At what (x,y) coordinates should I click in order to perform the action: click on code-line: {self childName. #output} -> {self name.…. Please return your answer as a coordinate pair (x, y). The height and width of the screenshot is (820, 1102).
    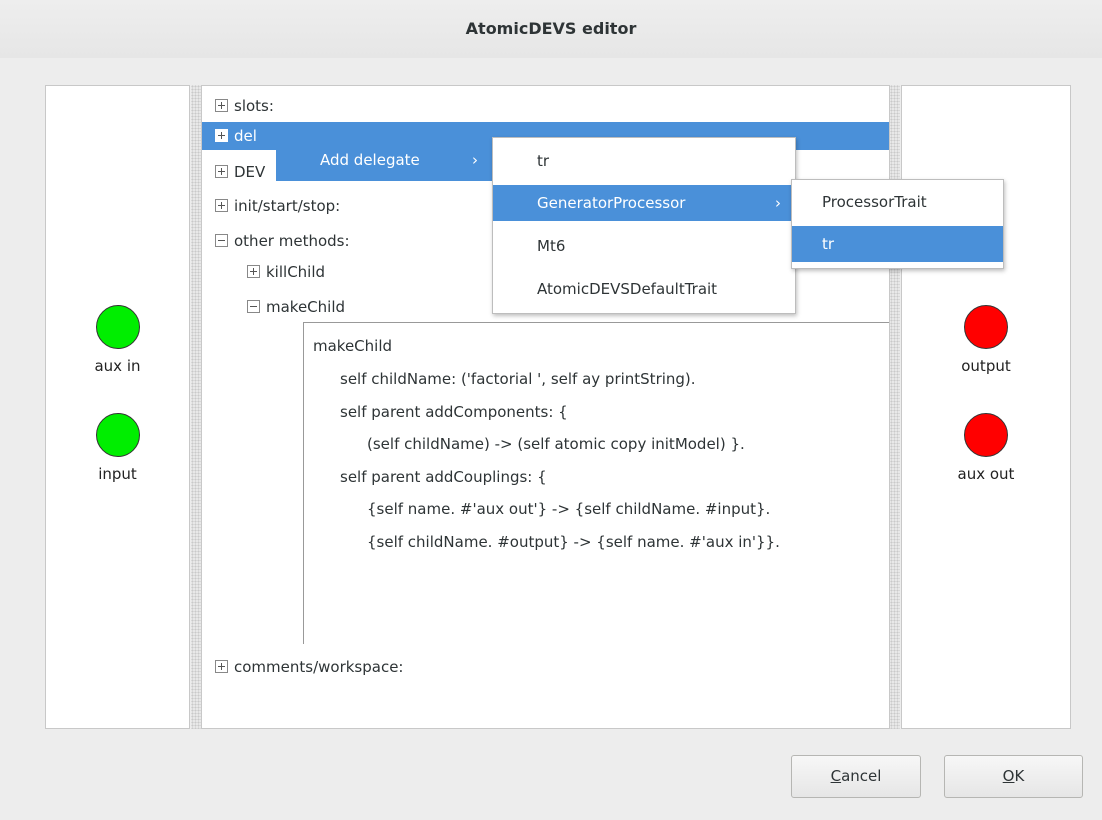
    Looking at the image, I should click on (573, 542).